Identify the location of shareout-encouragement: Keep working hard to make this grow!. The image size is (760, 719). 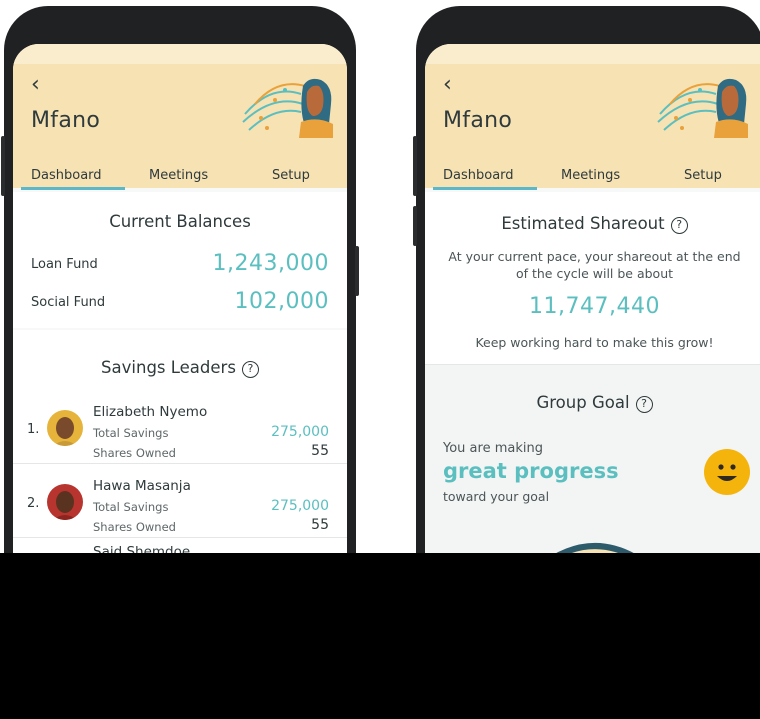
(594, 342).